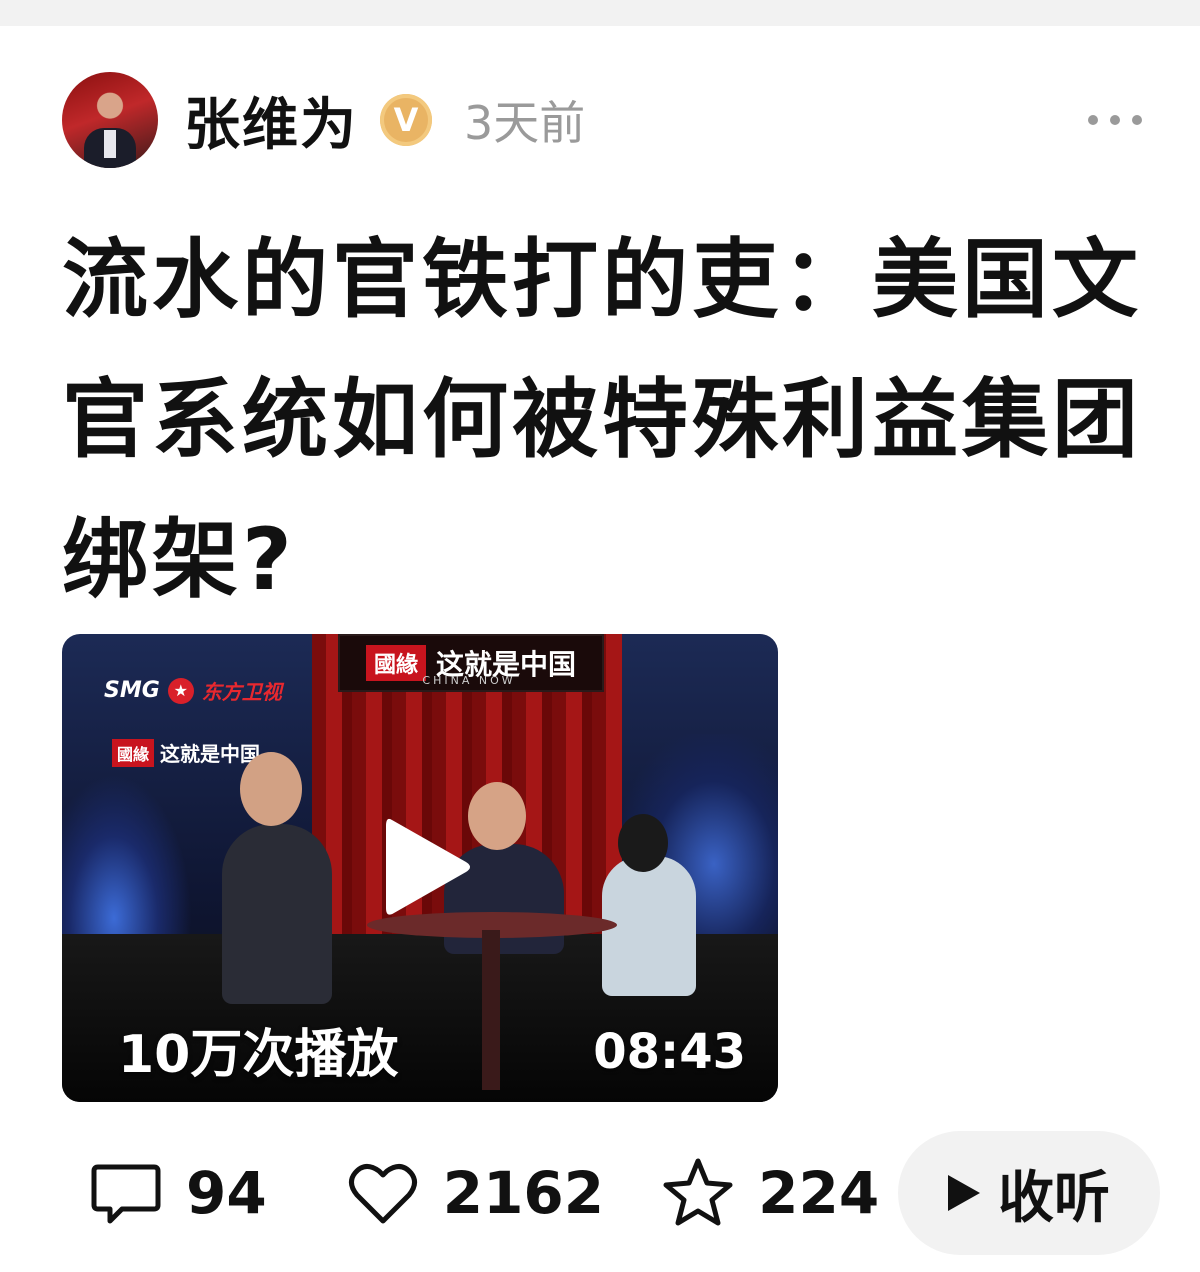 The height and width of the screenshot is (1272, 1200). What do you see at coordinates (271, 789) in the screenshot?
I see `guest-left-head` at bounding box center [271, 789].